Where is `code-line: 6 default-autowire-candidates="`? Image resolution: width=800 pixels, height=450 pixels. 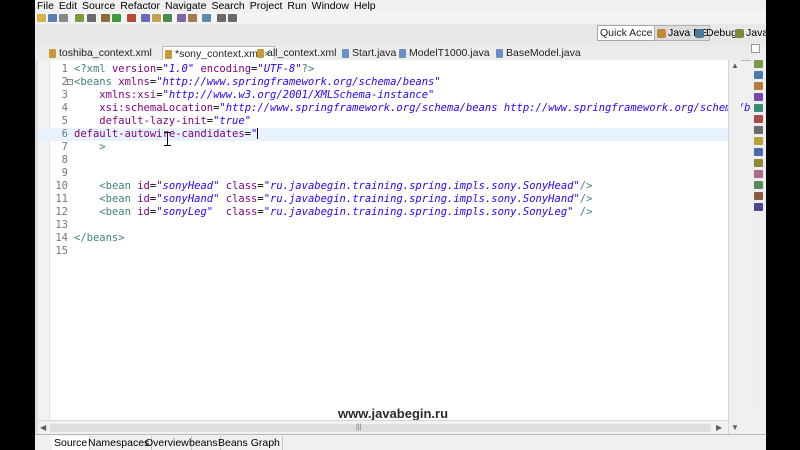 code-line: 6 default-autowire-candidates=" is located at coordinates (383, 134).